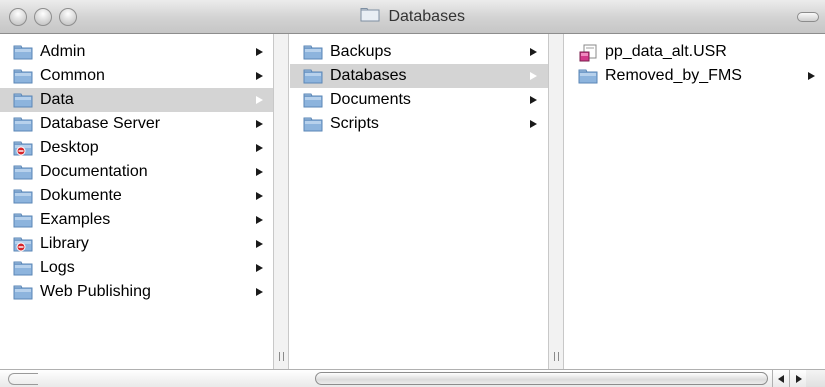  I want to click on toolbar-toggle-button, so click(808, 17).